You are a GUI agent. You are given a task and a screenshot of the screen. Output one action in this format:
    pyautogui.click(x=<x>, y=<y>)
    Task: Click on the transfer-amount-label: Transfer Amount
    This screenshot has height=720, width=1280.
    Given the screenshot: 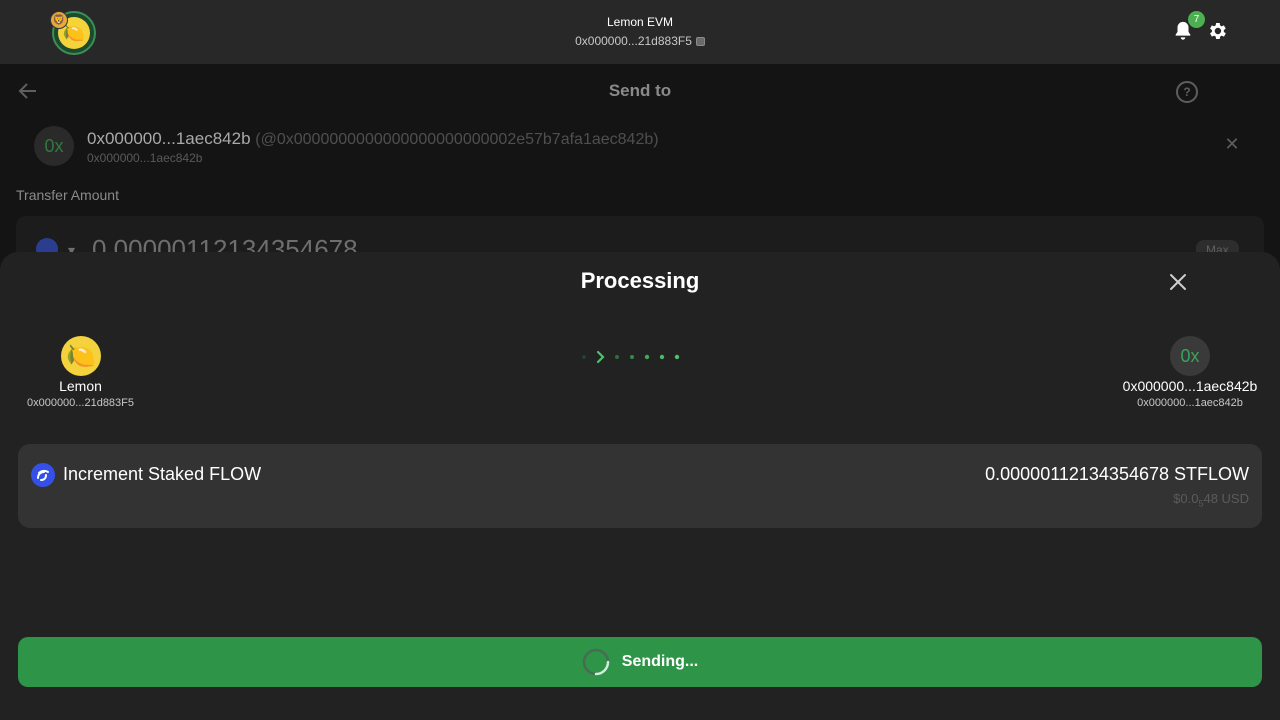 What is the action you would take?
    pyautogui.click(x=67, y=195)
    